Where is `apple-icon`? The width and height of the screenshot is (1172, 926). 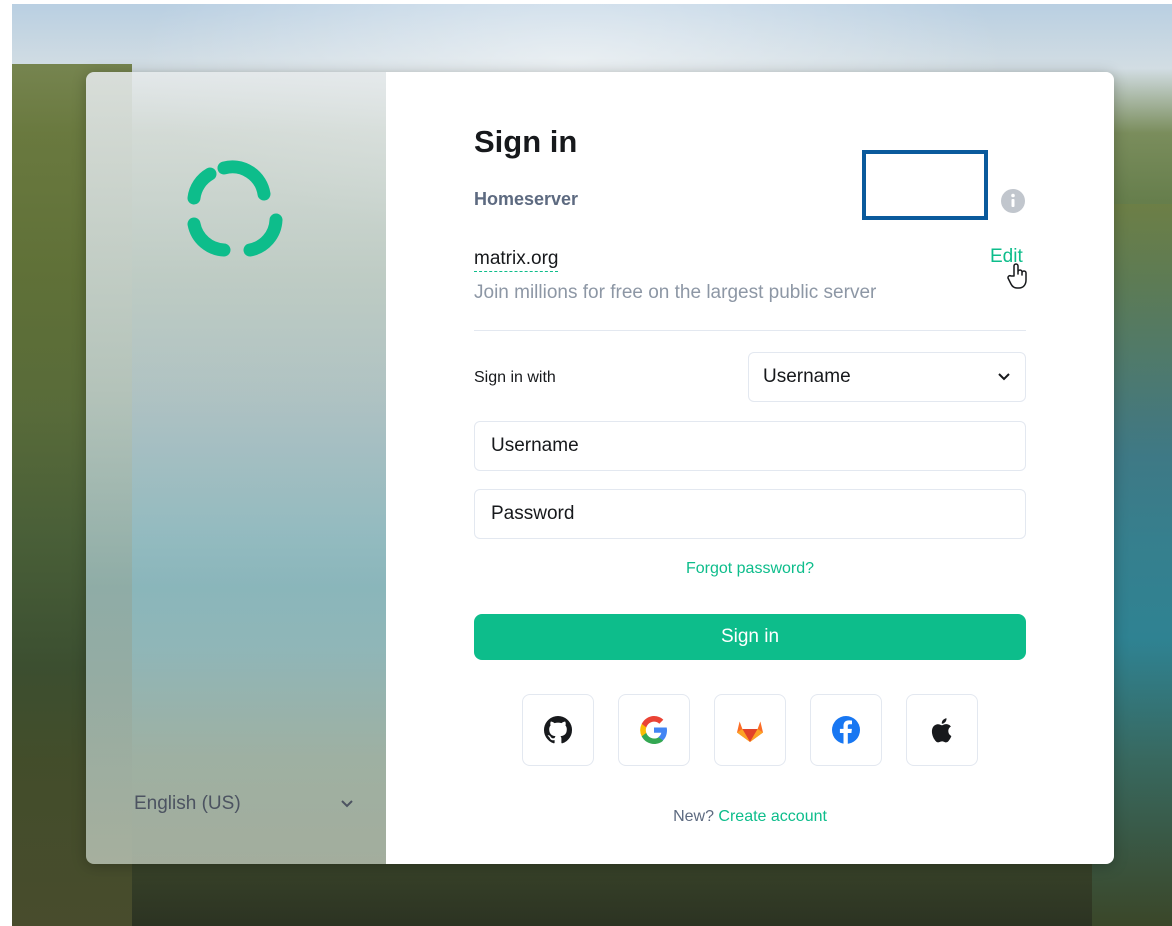 apple-icon is located at coordinates (941, 730).